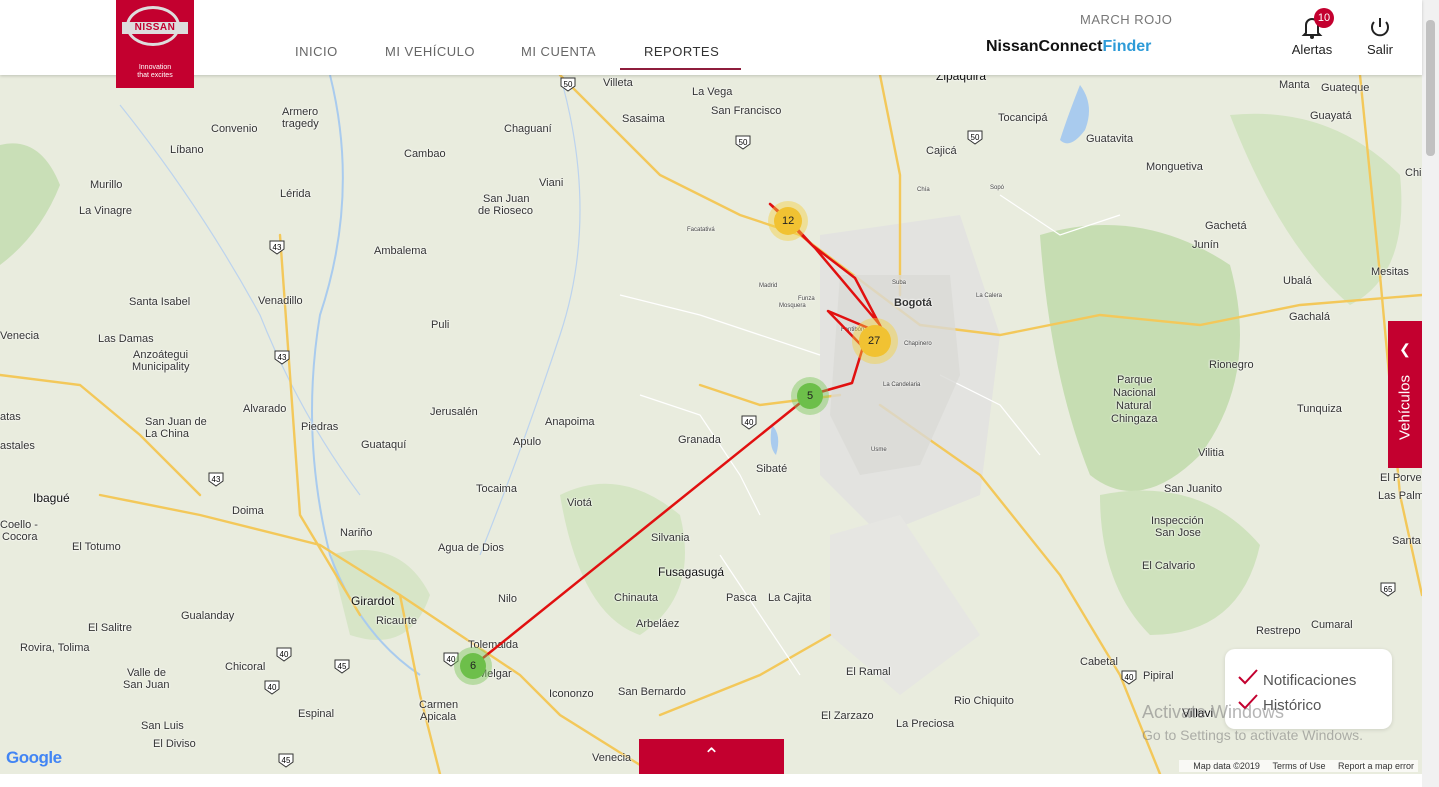  Describe the element at coordinates (1430, 88) in the screenshot. I see `scrollbar-thumb` at that location.